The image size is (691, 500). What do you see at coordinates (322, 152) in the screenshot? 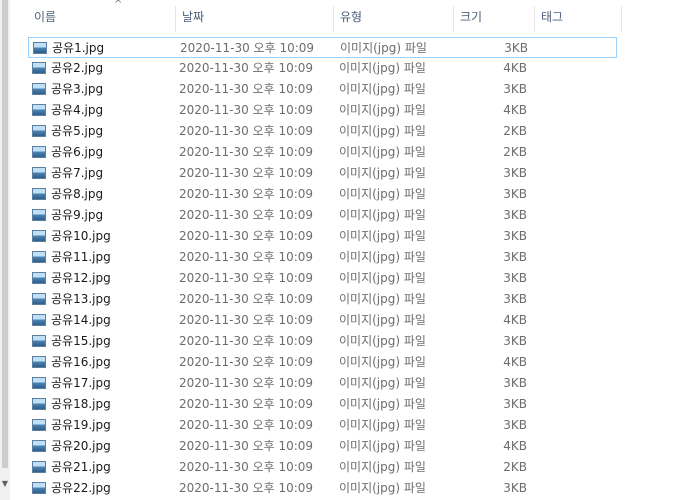
I see `file-row: 공유6.jpg 2020-11-30 오후 10:09 이미지(jpg) 파일 2KB` at bounding box center [322, 152].